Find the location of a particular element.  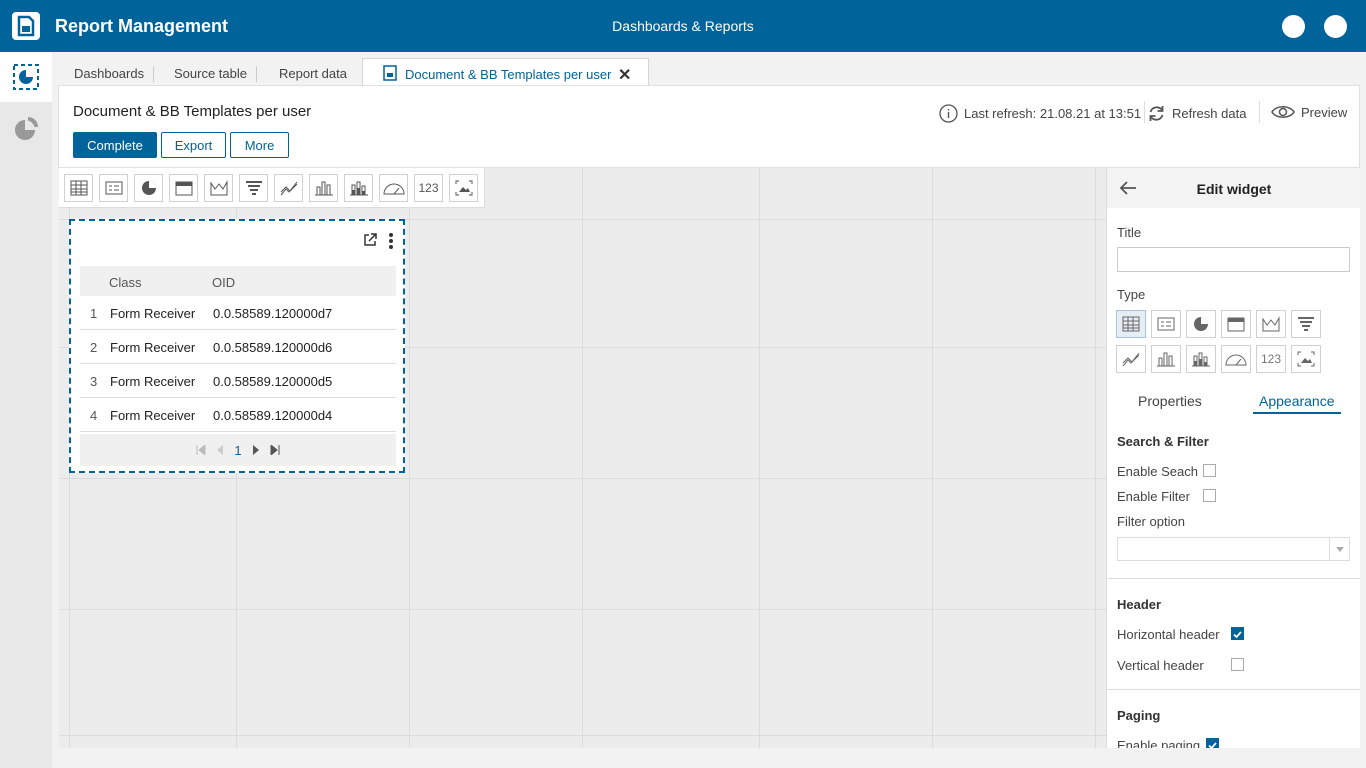

preview-label: Preview is located at coordinates (1324, 112).